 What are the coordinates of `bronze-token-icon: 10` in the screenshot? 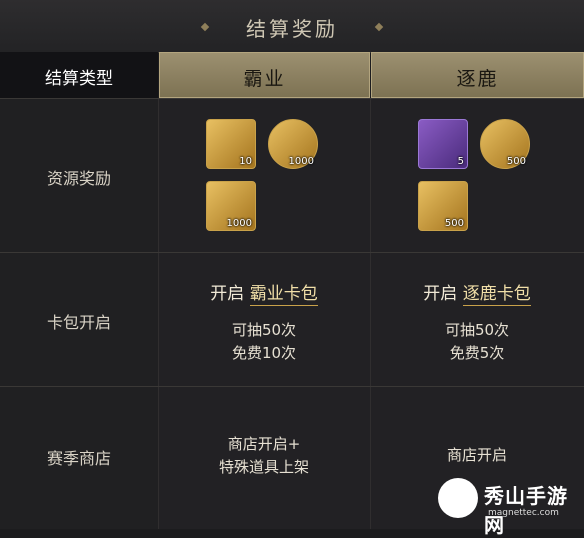 It's located at (231, 144).